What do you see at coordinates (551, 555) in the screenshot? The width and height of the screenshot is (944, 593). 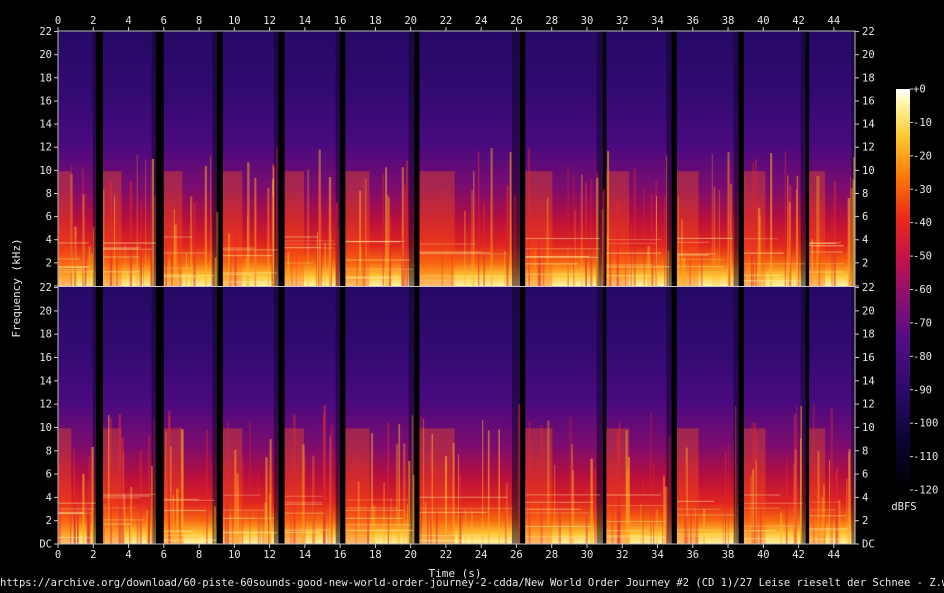 I see `x-tick-label-bottom: 28` at bounding box center [551, 555].